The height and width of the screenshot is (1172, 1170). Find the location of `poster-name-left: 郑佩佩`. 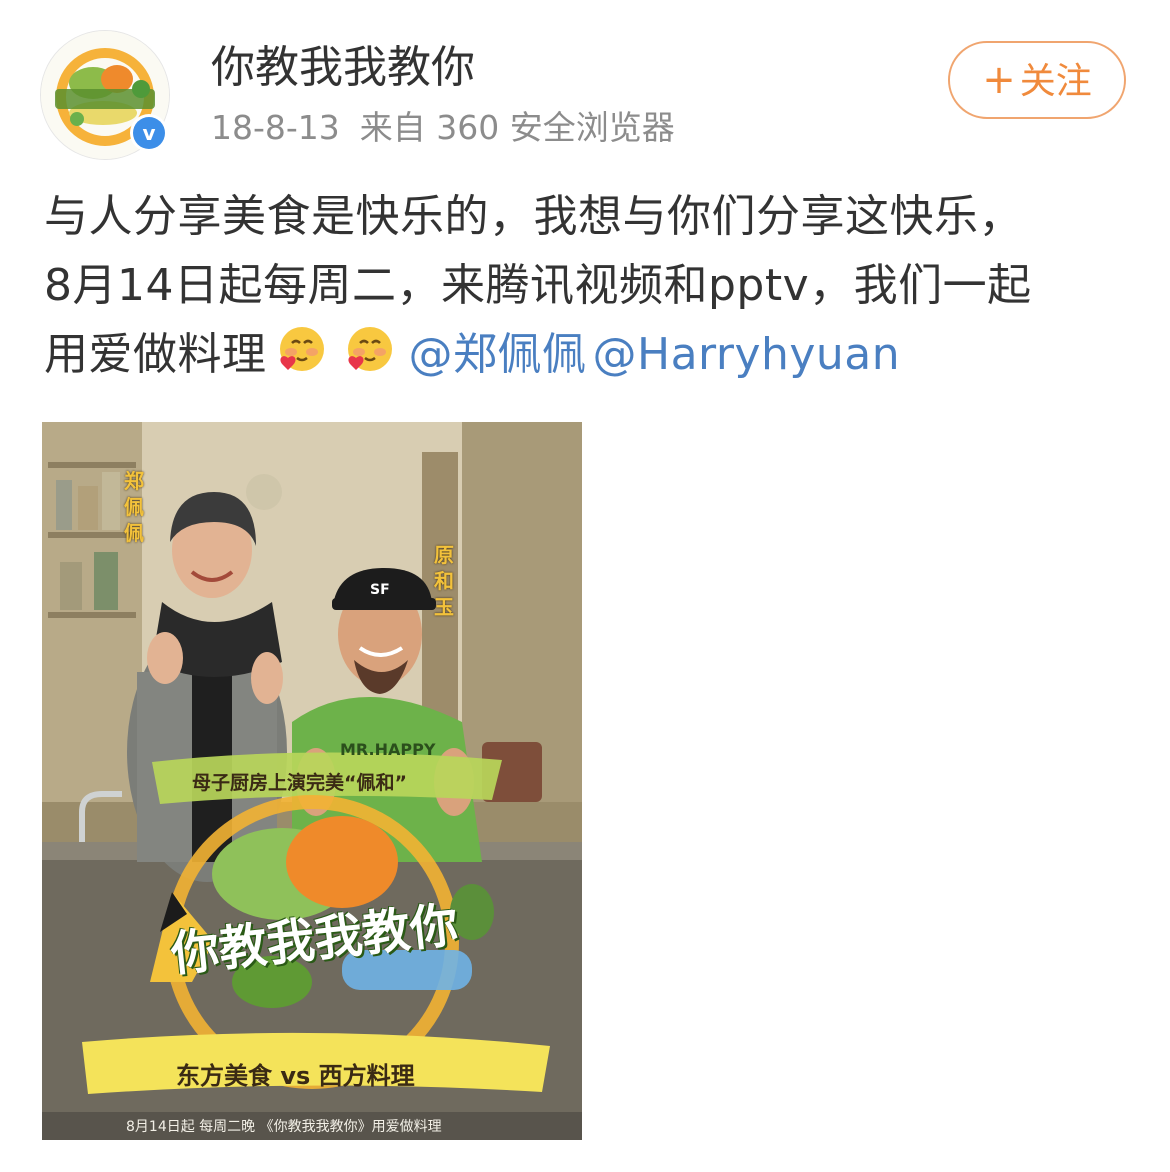

poster-name-left: 郑佩佩 is located at coordinates (134, 507).